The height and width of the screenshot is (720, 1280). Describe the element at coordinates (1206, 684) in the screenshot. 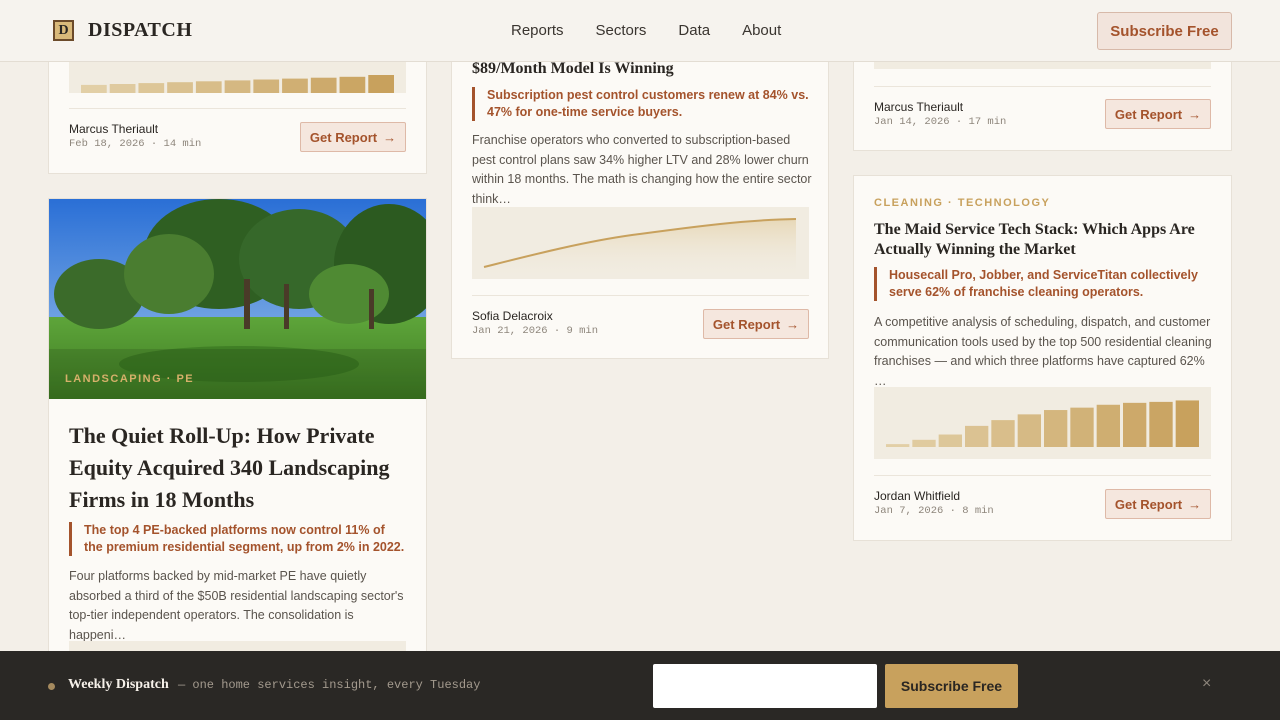

I see `close-icon: ×` at that location.